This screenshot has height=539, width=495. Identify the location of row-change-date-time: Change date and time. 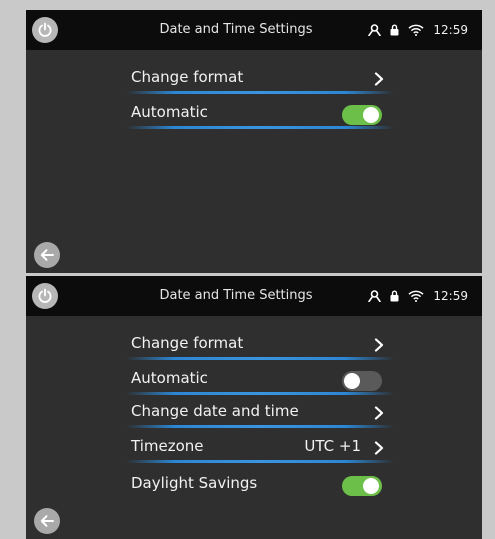
(260, 413).